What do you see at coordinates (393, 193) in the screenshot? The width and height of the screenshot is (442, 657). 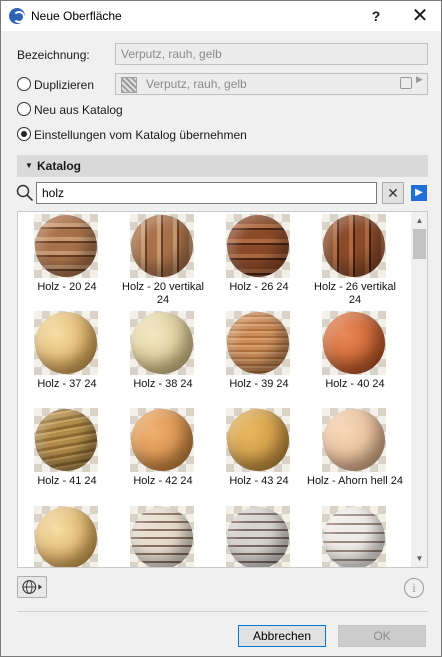 I see `clear-search-button: ✕` at bounding box center [393, 193].